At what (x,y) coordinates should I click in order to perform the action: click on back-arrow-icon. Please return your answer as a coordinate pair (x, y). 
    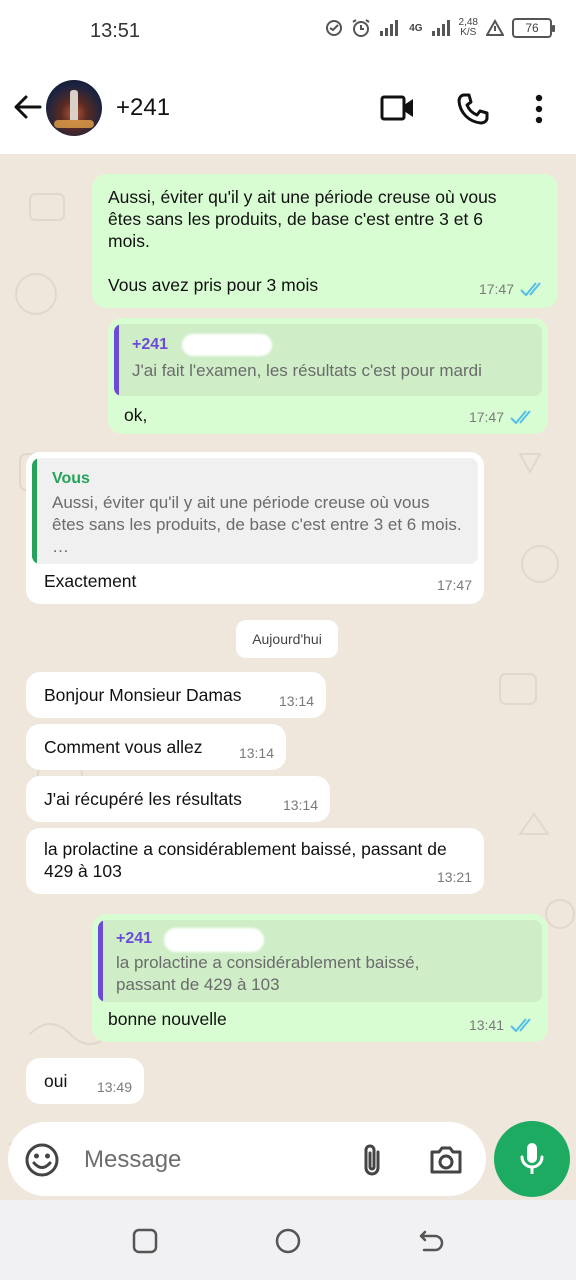
    Looking at the image, I should click on (27, 107).